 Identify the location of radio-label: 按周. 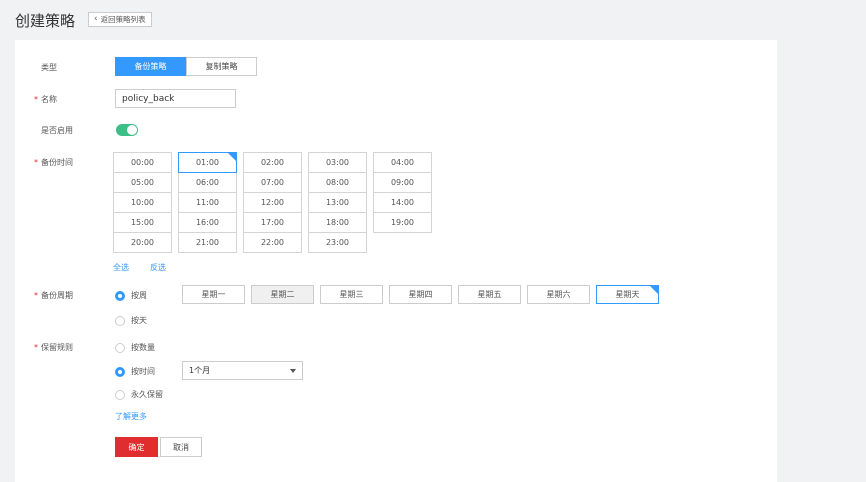
(139, 295).